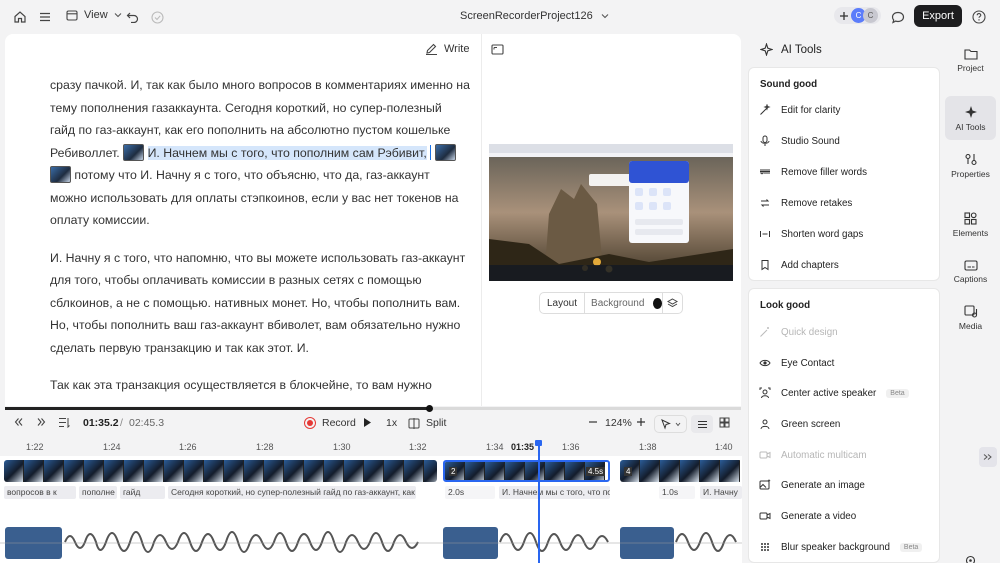 The height and width of the screenshot is (563, 1000). What do you see at coordinates (72, 15) in the screenshot?
I see `view-icon` at bounding box center [72, 15].